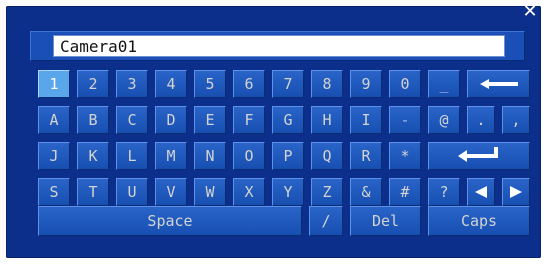 The width and height of the screenshot is (547, 264). What do you see at coordinates (327, 156) in the screenshot?
I see `key-q: Q` at bounding box center [327, 156].